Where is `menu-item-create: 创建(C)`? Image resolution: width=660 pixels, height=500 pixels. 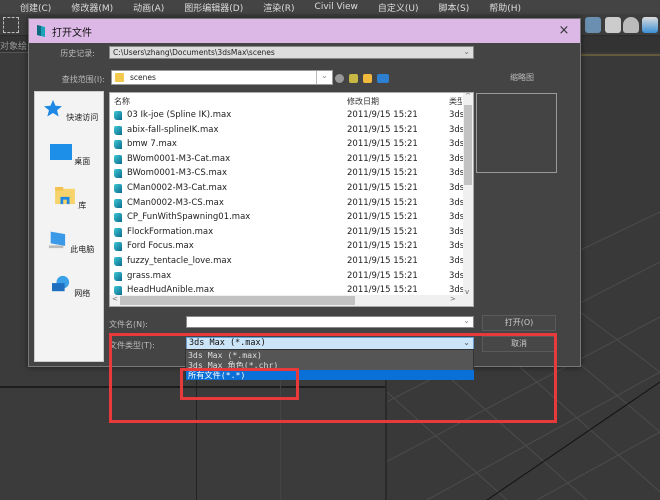 menu-item-create: 创建(C) is located at coordinates (40, 7).